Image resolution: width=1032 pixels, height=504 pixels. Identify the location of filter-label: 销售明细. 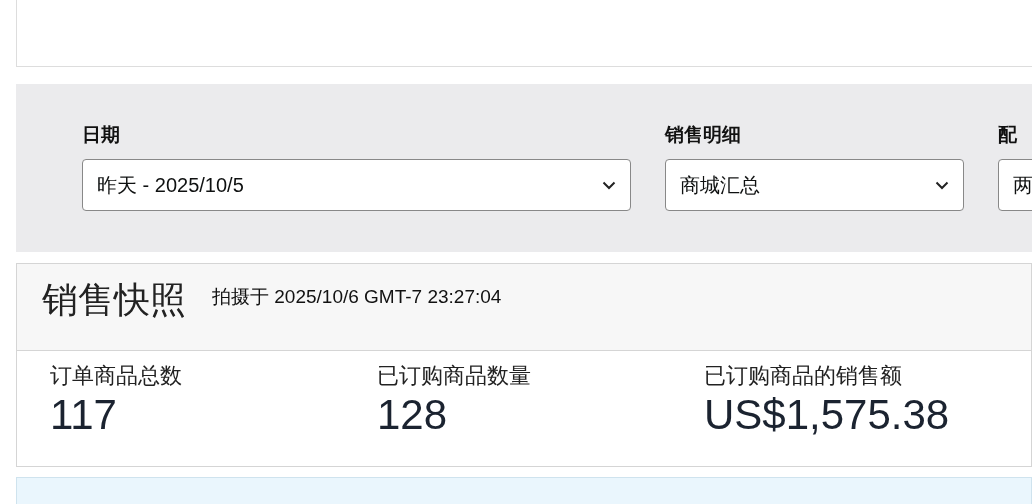
(703, 135).